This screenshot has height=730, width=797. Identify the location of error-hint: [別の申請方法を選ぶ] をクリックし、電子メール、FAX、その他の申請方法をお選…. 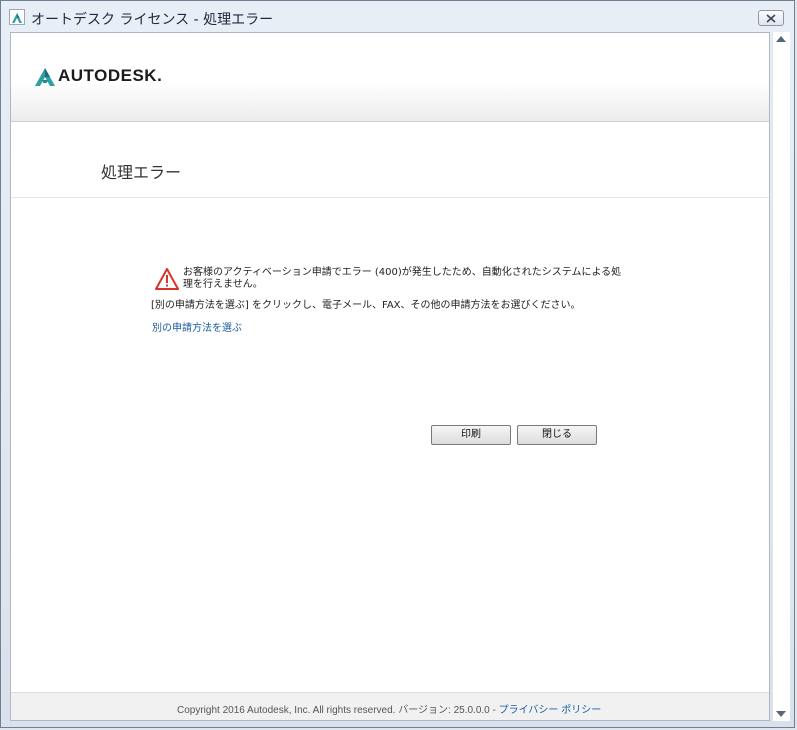
(366, 305).